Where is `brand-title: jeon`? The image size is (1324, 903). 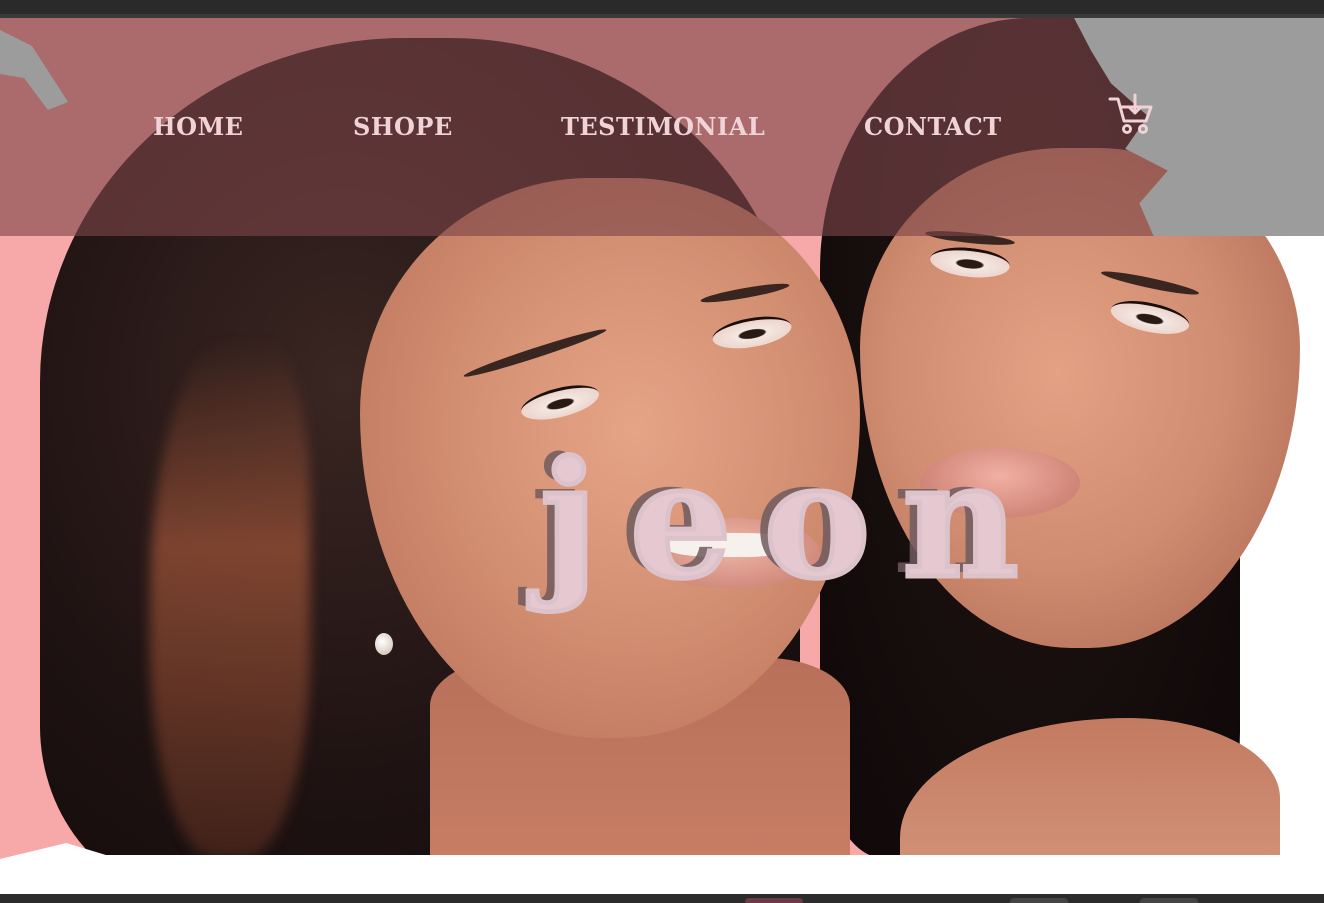
brand-title: jeon is located at coordinates (794, 520).